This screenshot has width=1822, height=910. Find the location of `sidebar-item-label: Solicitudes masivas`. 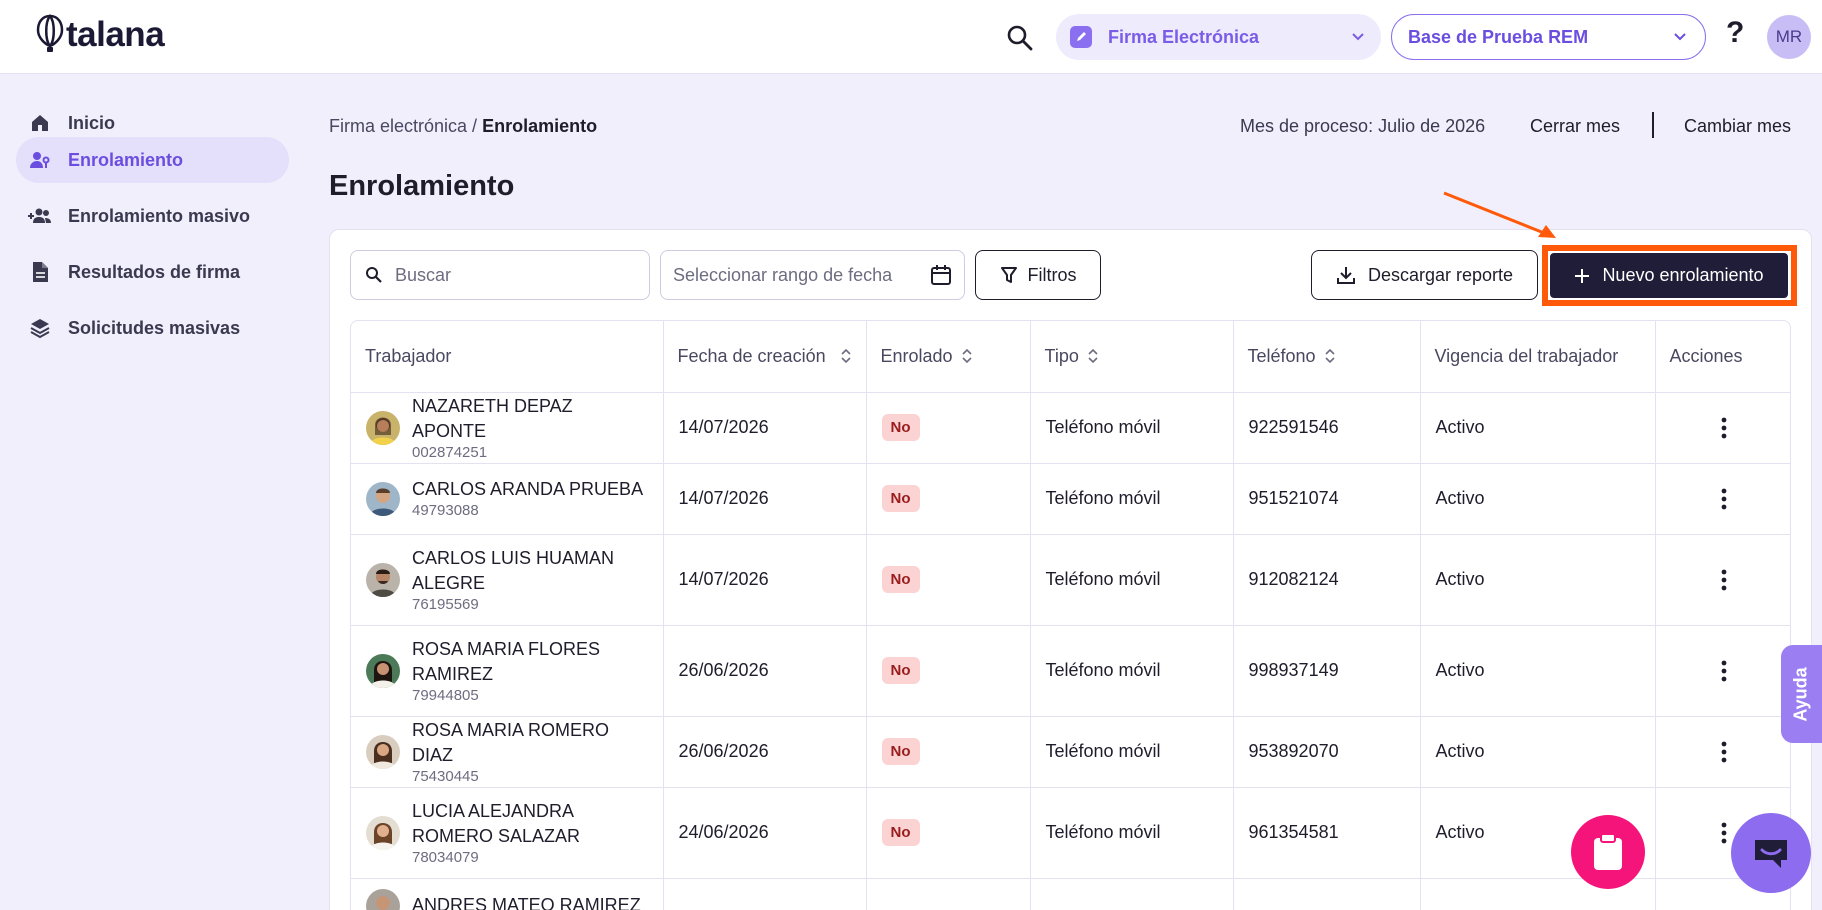

sidebar-item-label: Solicitudes masivas is located at coordinates (154, 327).